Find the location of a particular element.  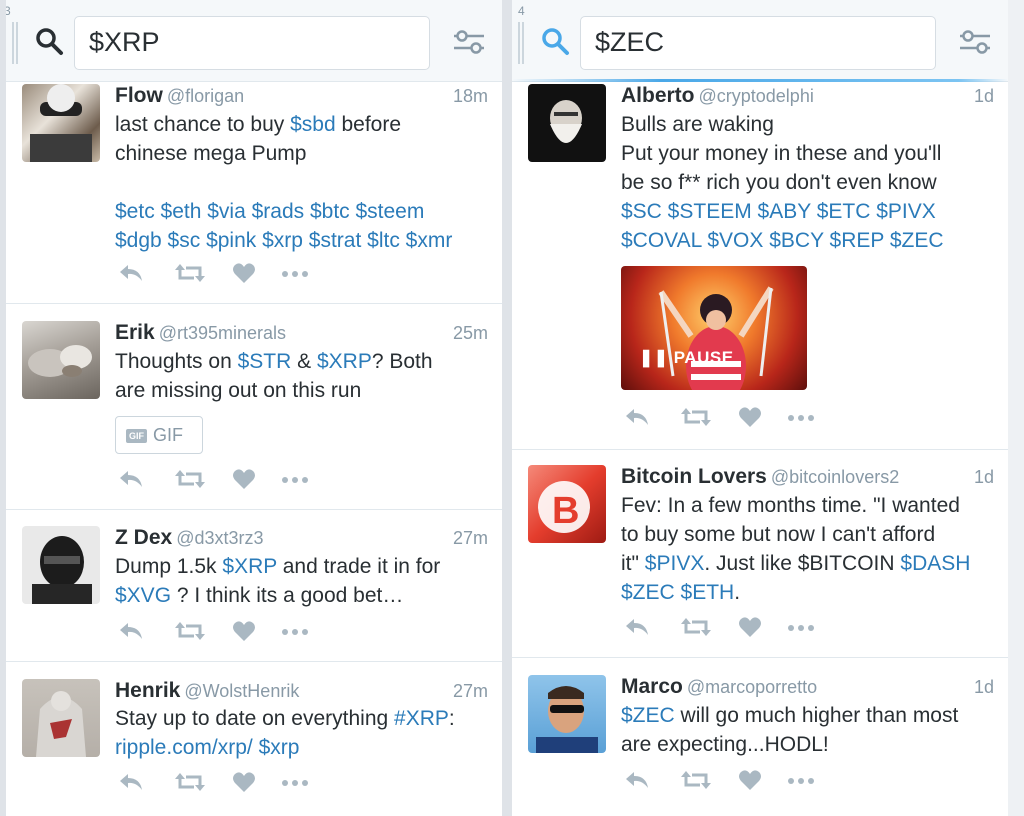

tweet-link: $COVAL $VOX $BCY $REP $ZEC is located at coordinates (782, 240).